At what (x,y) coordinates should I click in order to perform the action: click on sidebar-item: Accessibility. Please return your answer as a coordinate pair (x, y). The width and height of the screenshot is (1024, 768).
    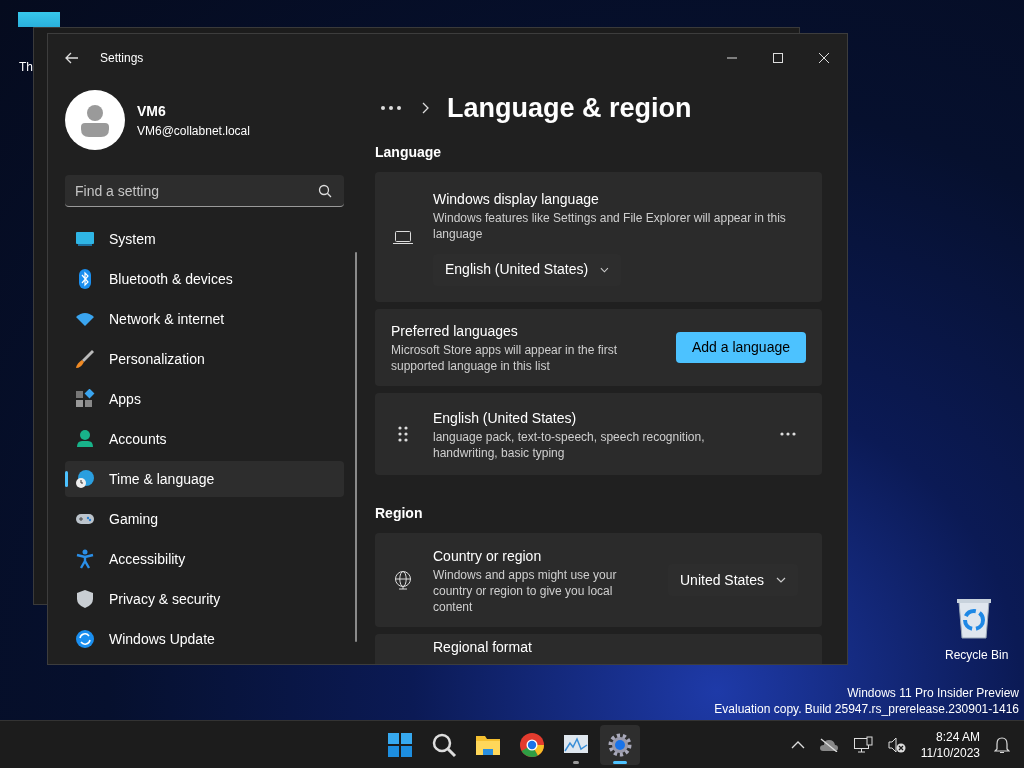
    Looking at the image, I should click on (204, 559).